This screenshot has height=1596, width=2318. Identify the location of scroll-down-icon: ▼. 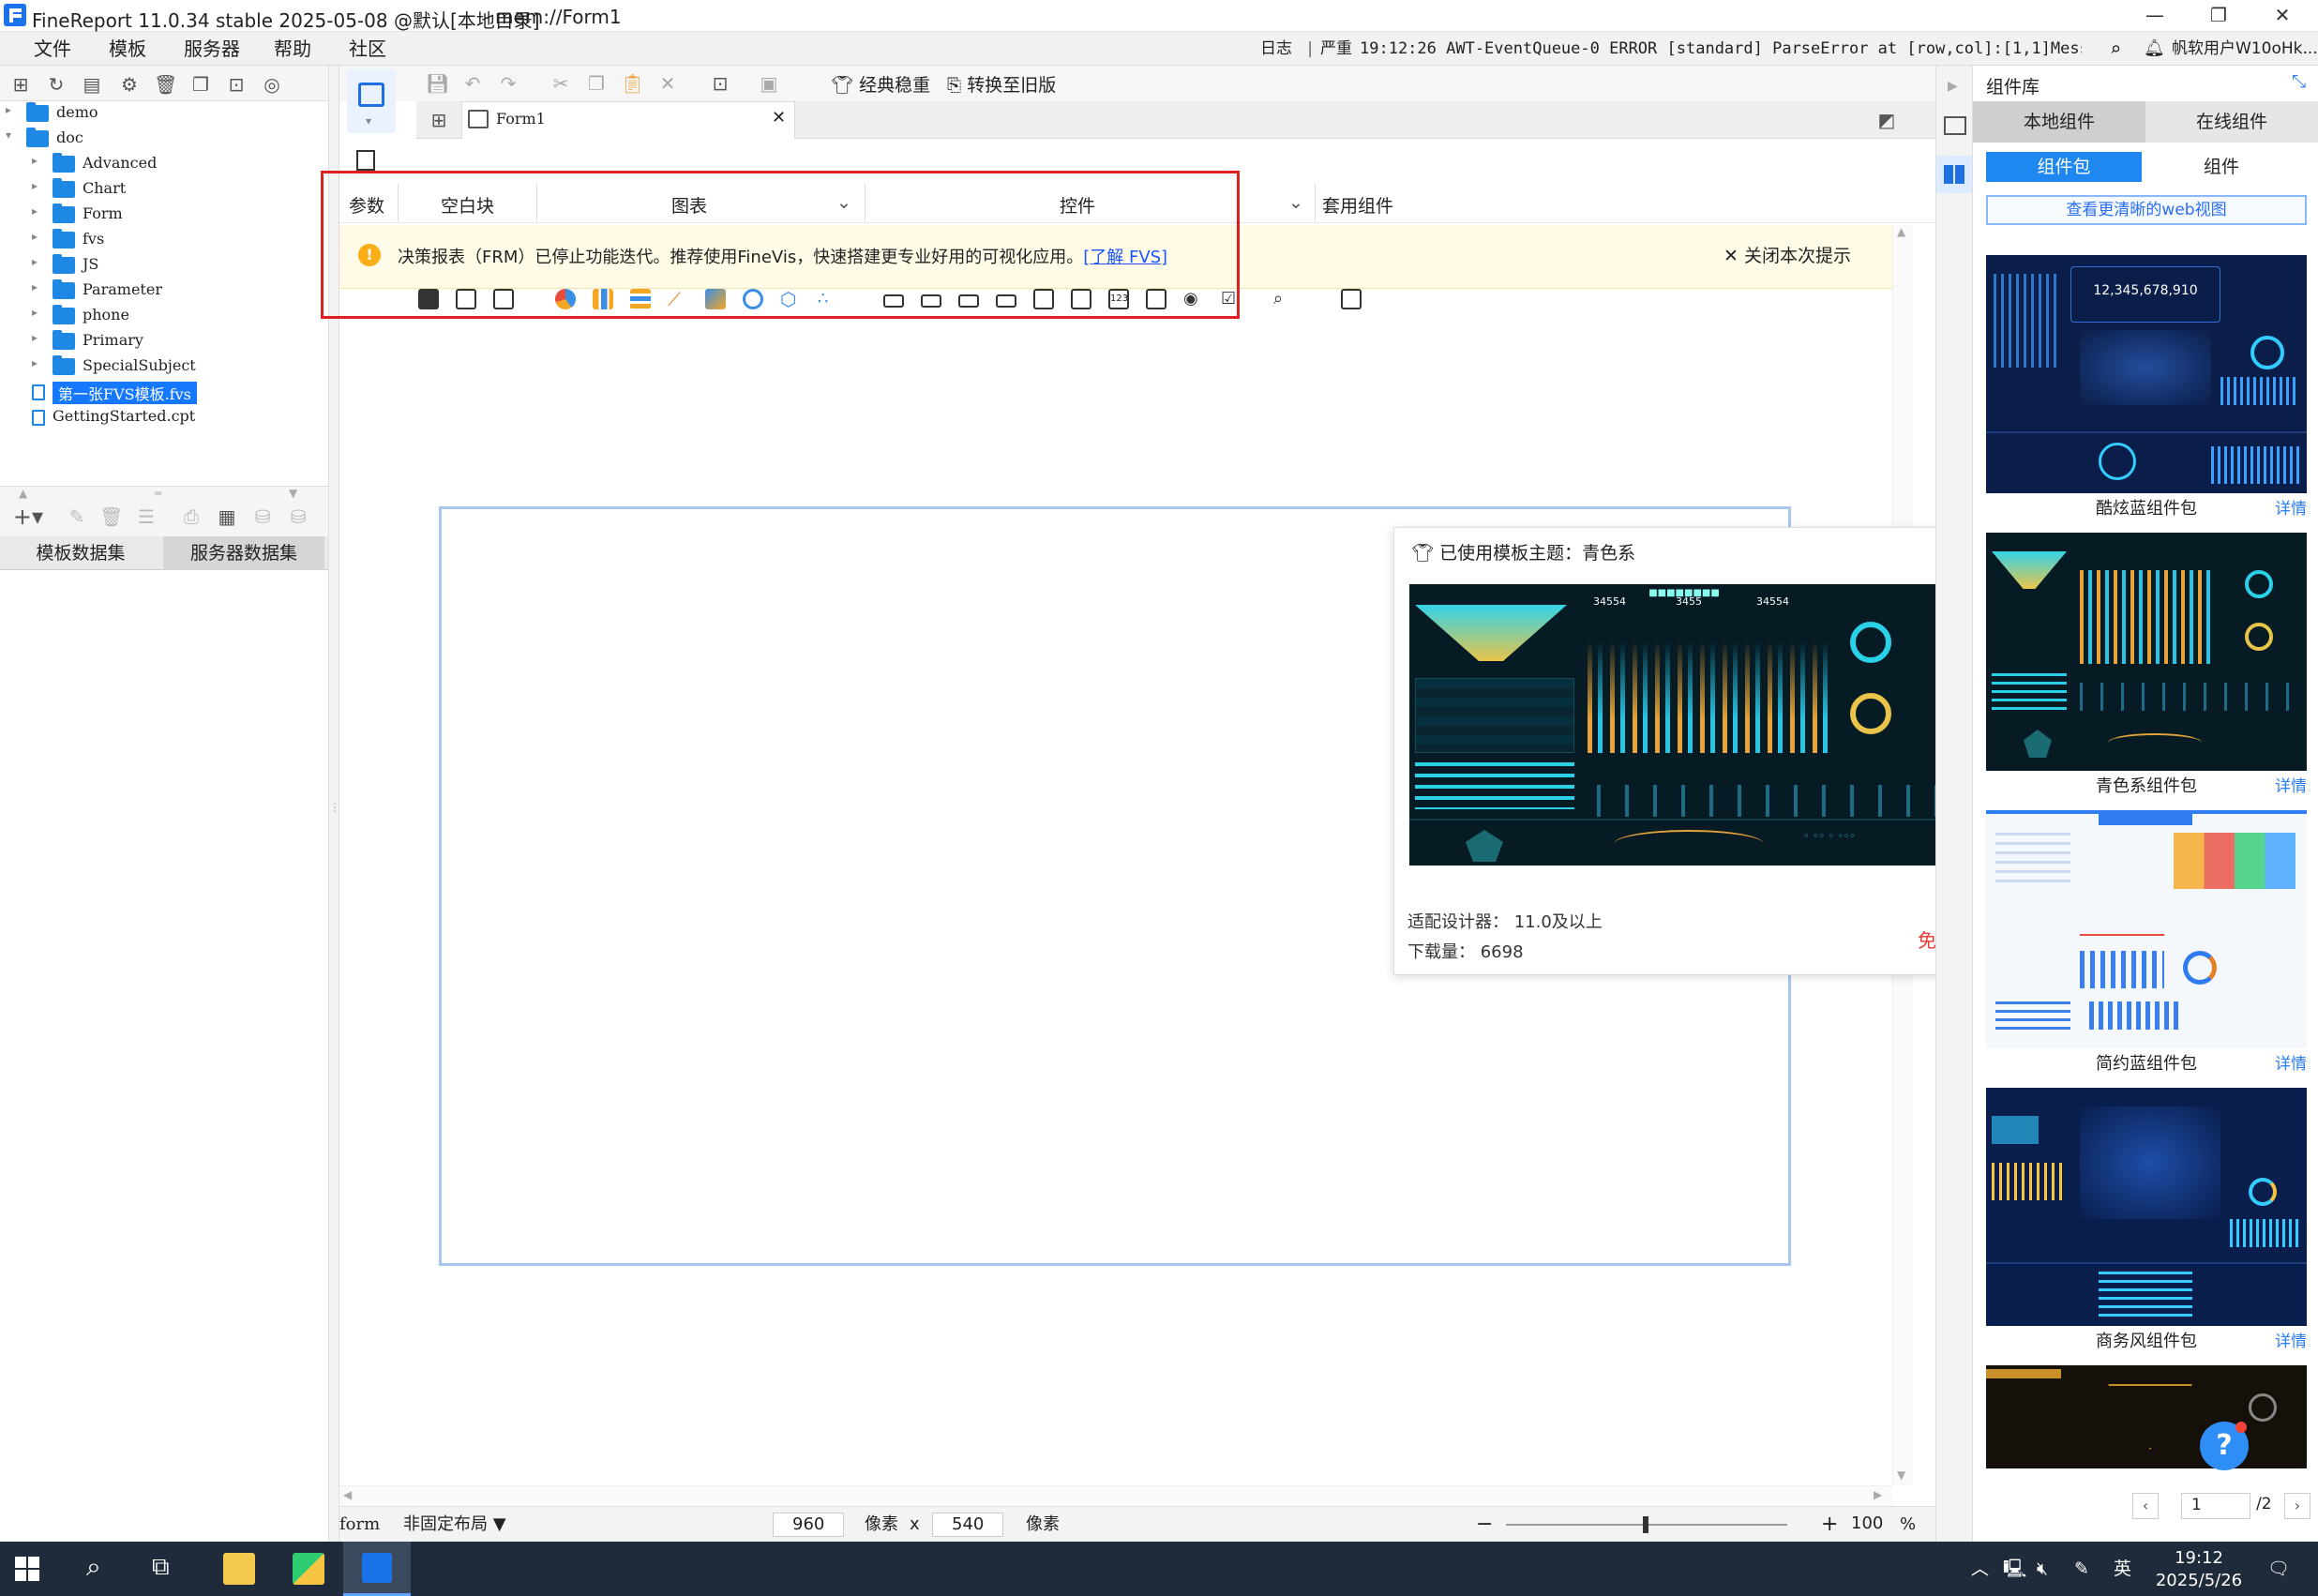
(1901, 1475).